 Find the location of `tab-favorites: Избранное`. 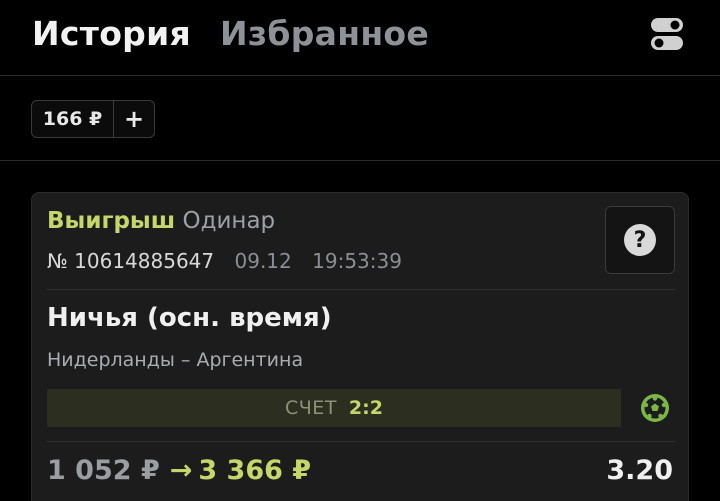

tab-favorites: Избранное is located at coordinates (324, 33).